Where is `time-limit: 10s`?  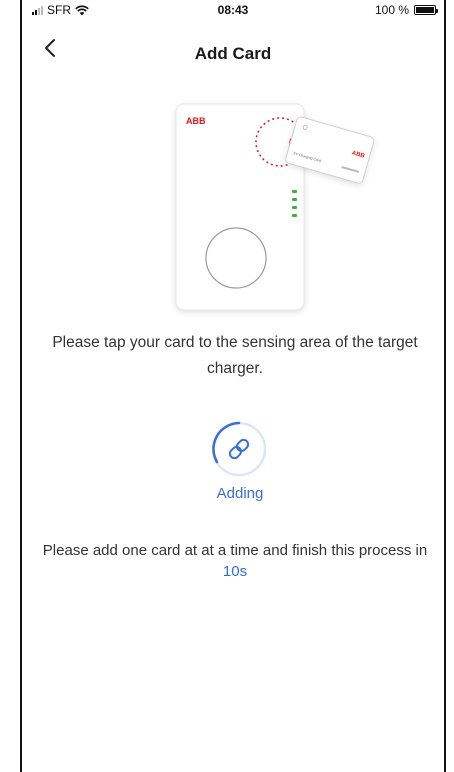
time-limit: 10s is located at coordinates (235, 571).